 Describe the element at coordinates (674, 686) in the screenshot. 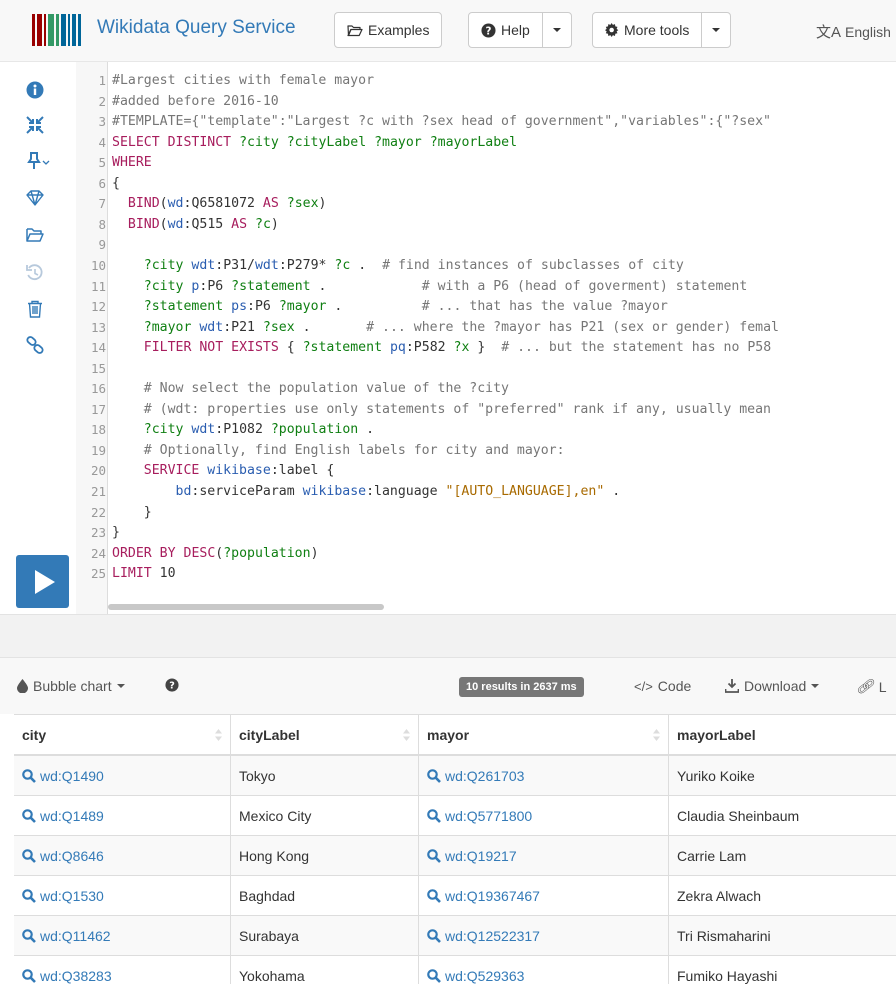

I see `code-label: Code` at that location.